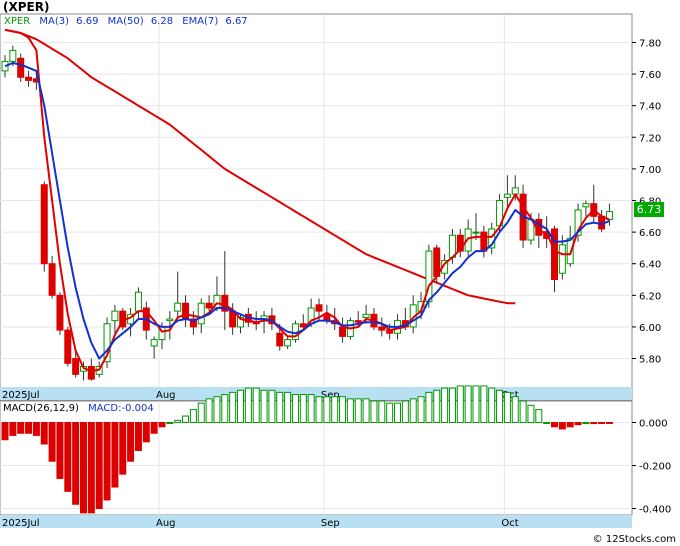  Describe the element at coordinates (650, 328) in the screenshot. I see `price-tick-label: 6.00` at that location.